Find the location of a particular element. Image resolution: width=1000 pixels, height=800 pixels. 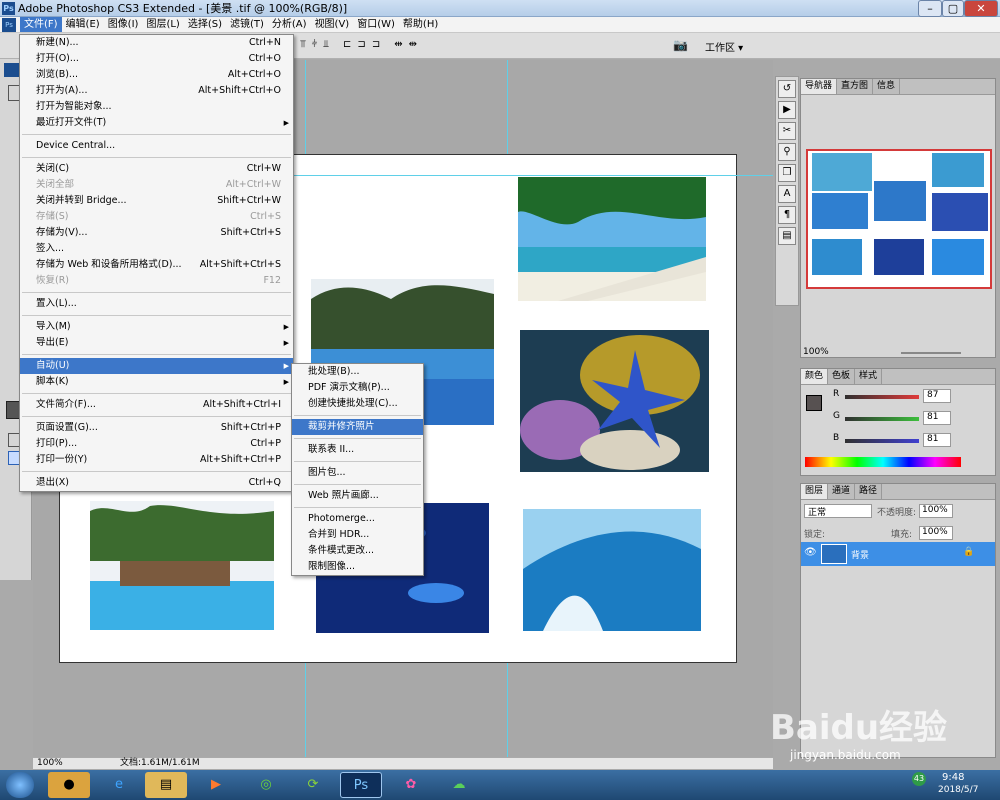

align-top-icon: ⫪ is located at coordinates (303, 46).